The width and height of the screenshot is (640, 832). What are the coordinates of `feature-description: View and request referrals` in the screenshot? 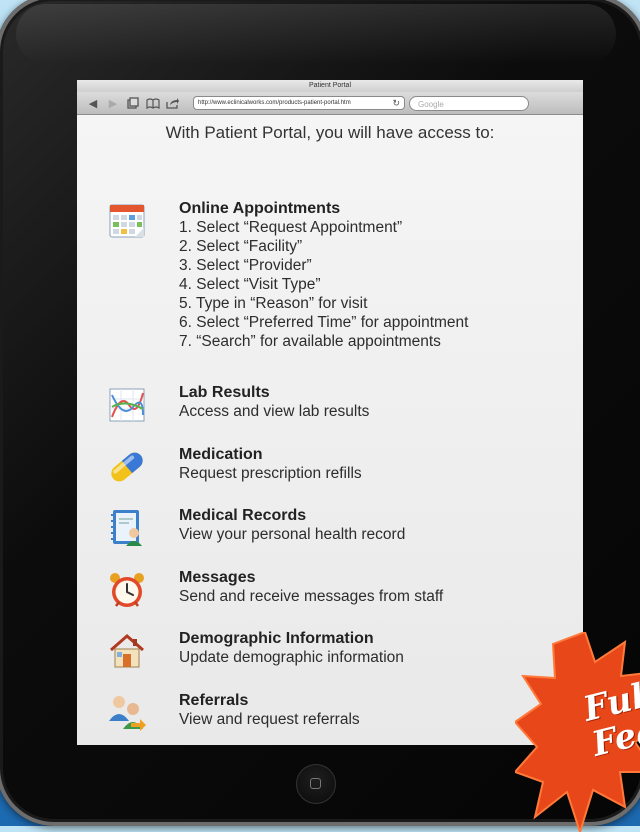 It's located at (269, 719).